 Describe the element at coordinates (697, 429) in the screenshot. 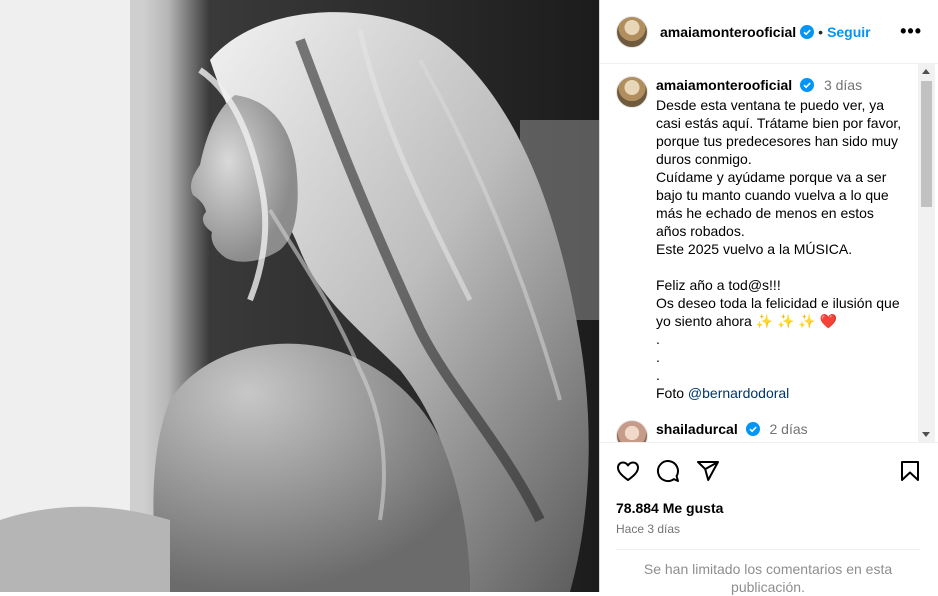

I see `commenter-username: shailadurcal` at that location.